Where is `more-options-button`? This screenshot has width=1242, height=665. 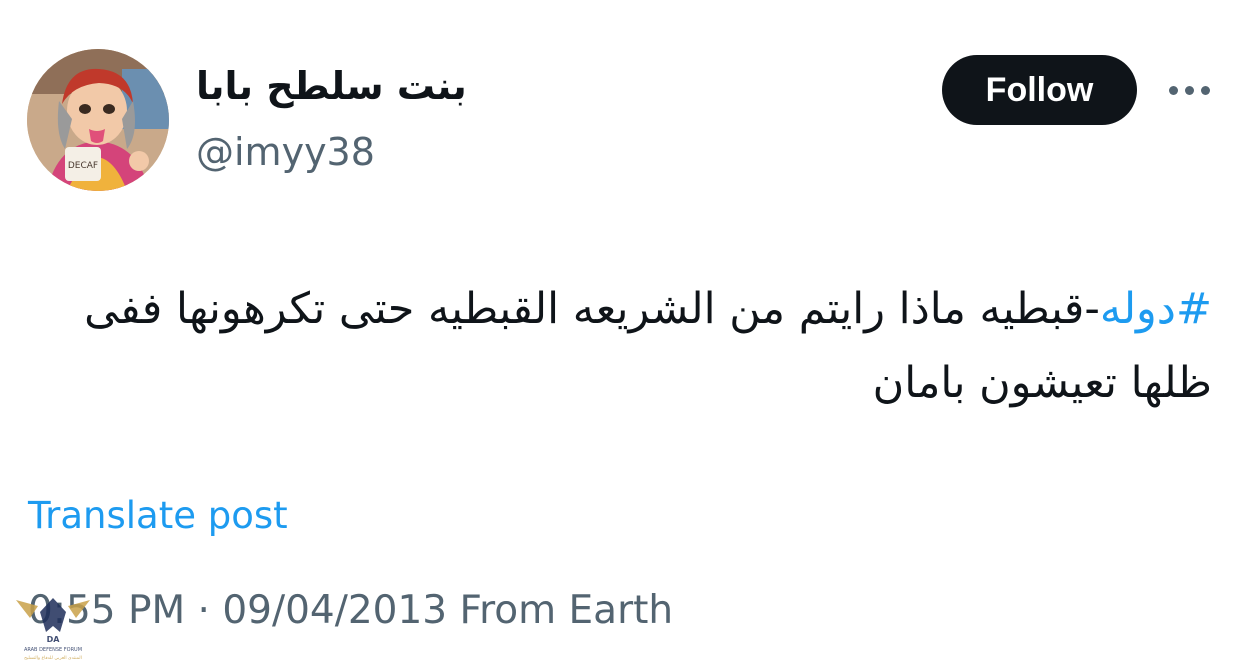 more-options-button is located at coordinates (1189, 90).